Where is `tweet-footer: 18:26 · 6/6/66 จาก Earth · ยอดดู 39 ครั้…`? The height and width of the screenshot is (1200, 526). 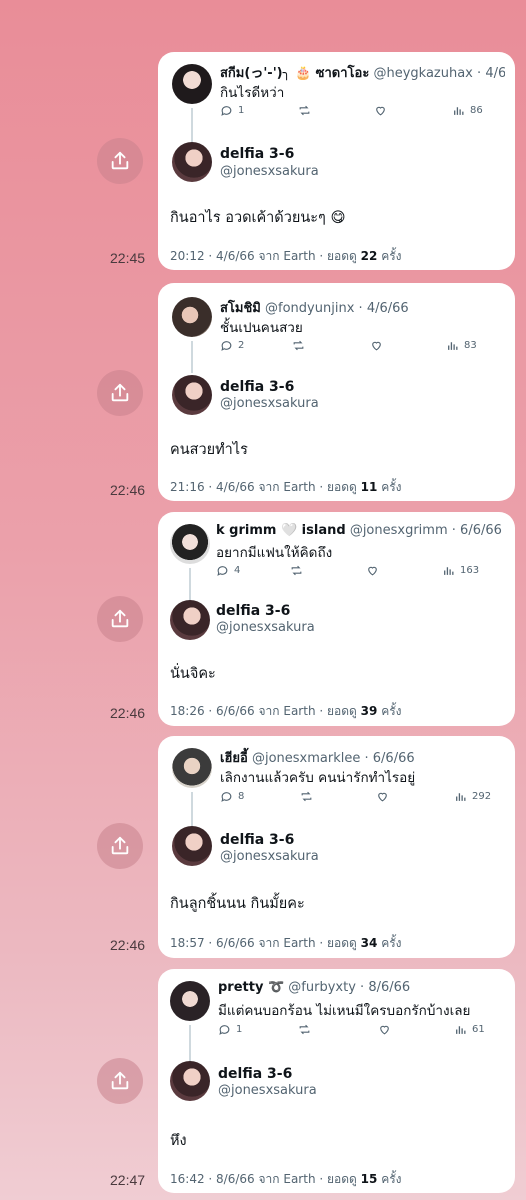 tweet-footer: 18:26 · 6/6/66 จาก Earth · ยอดดู 39 ครั้… is located at coordinates (286, 711).